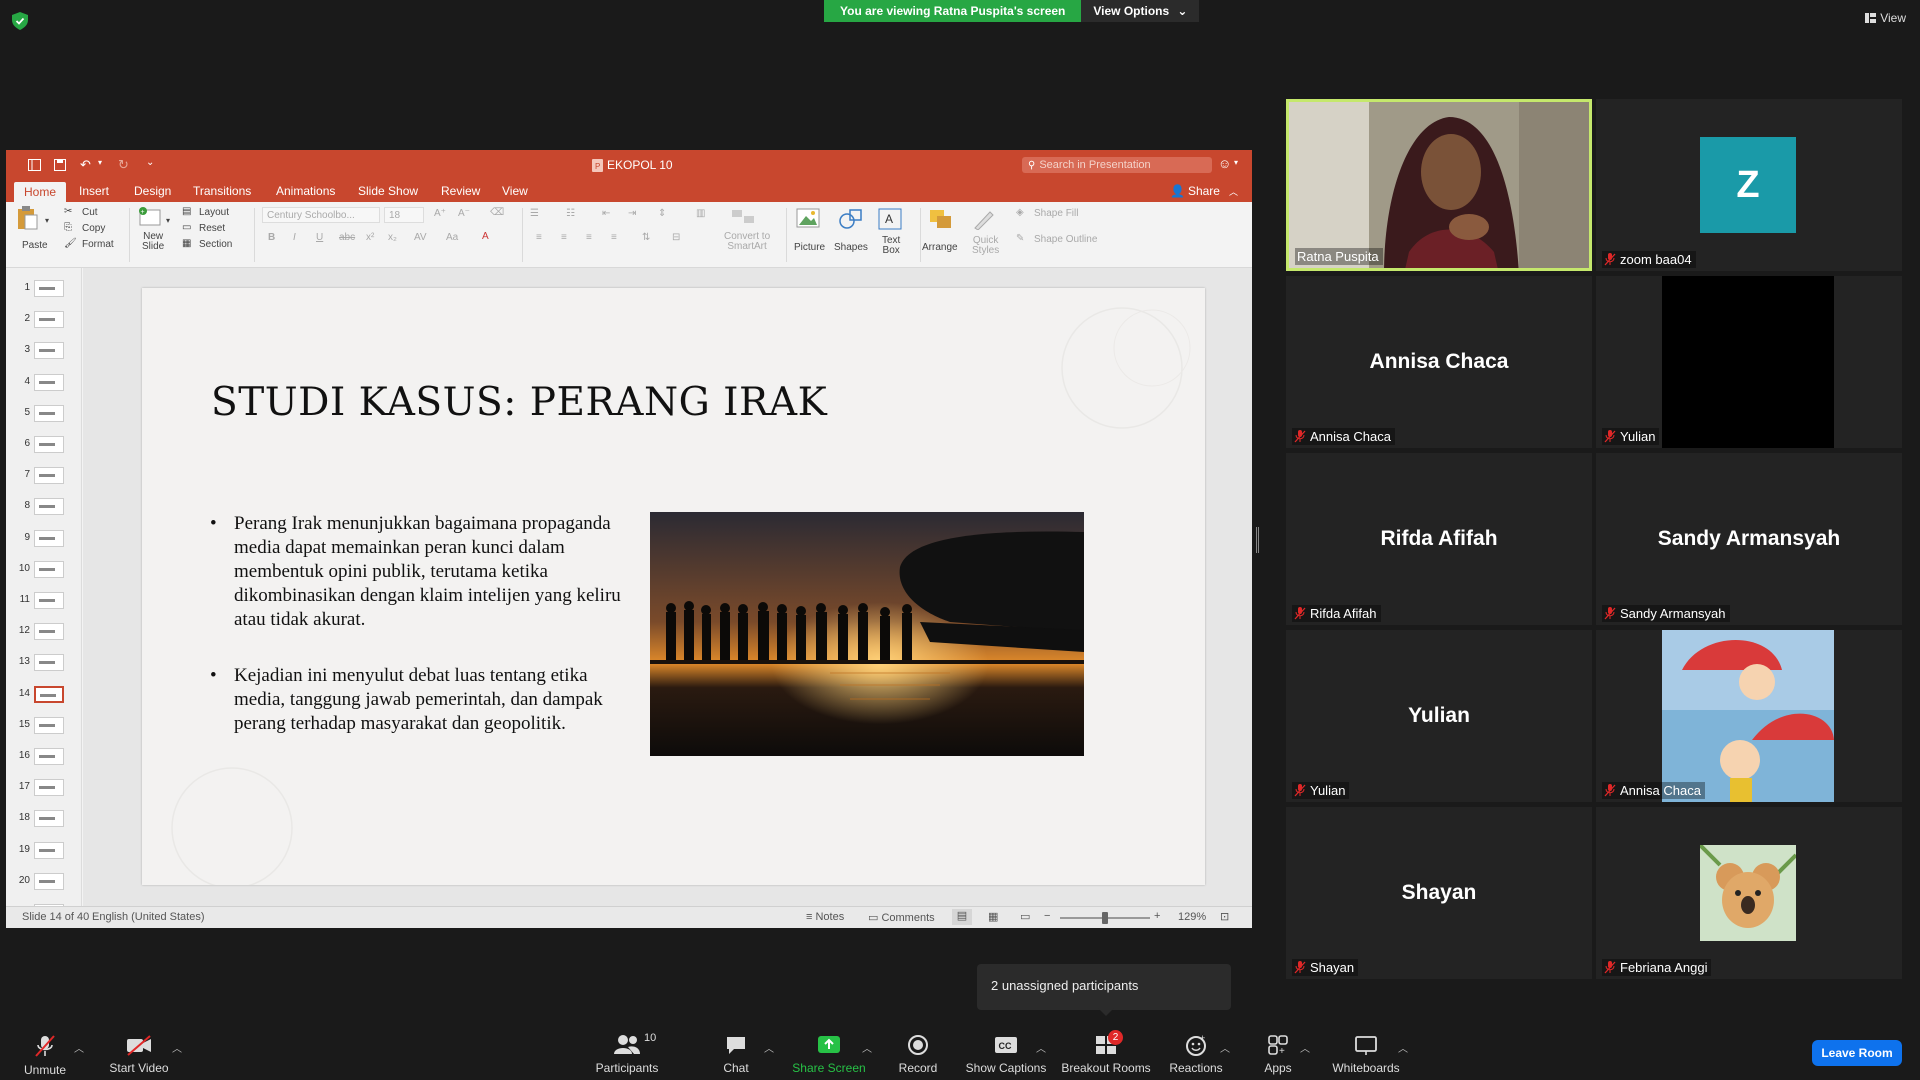  Describe the element at coordinates (60, 165) in the screenshot. I see `save-icon` at that location.